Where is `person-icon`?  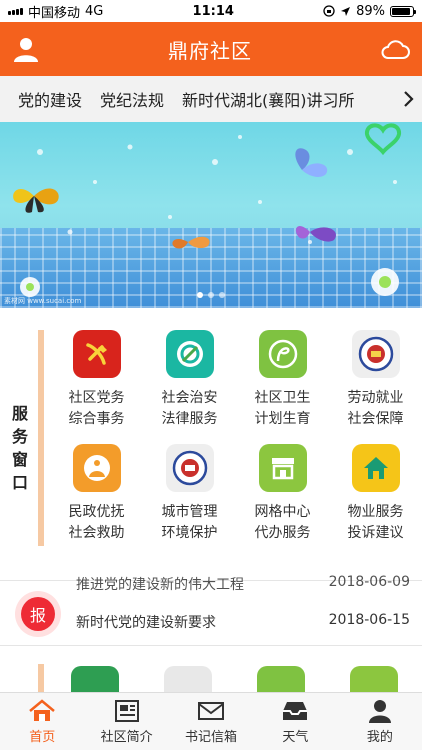
person-icon is located at coordinates (379, 711).